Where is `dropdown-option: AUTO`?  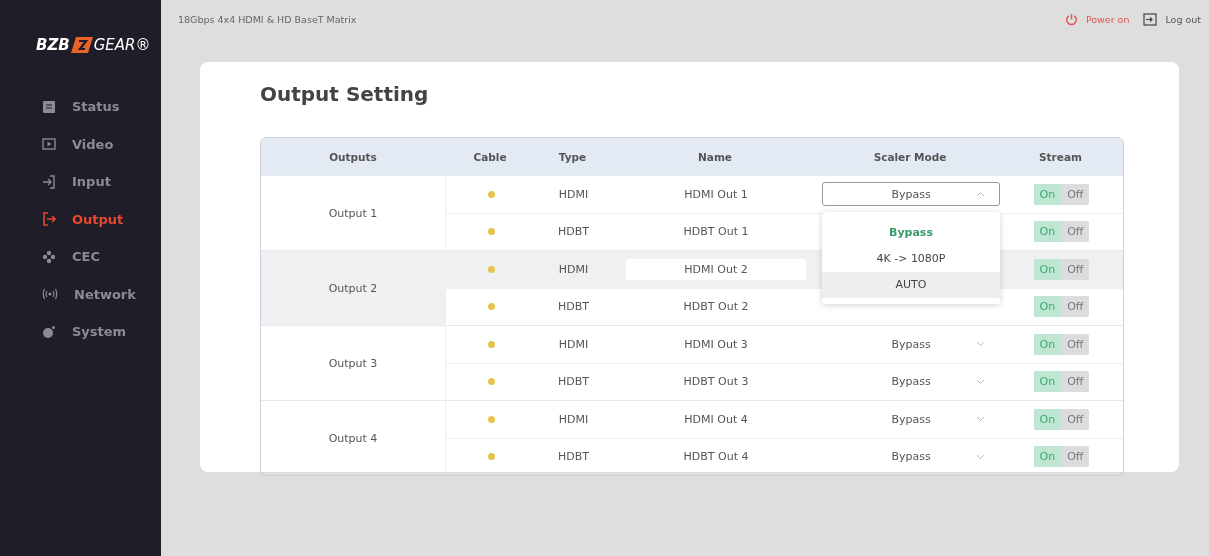 dropdown-option: AUTO is located at coordinates (911, 285).